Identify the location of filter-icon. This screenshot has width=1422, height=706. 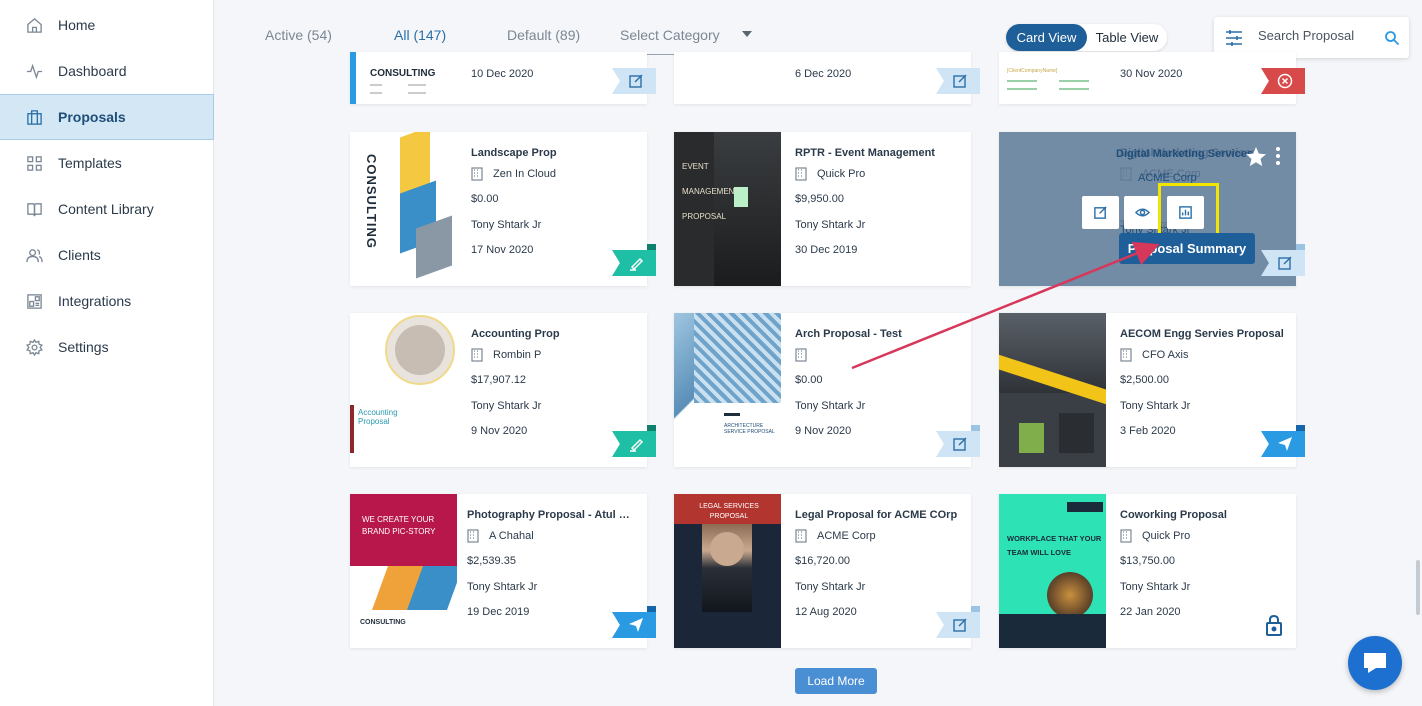
(1234, 38).